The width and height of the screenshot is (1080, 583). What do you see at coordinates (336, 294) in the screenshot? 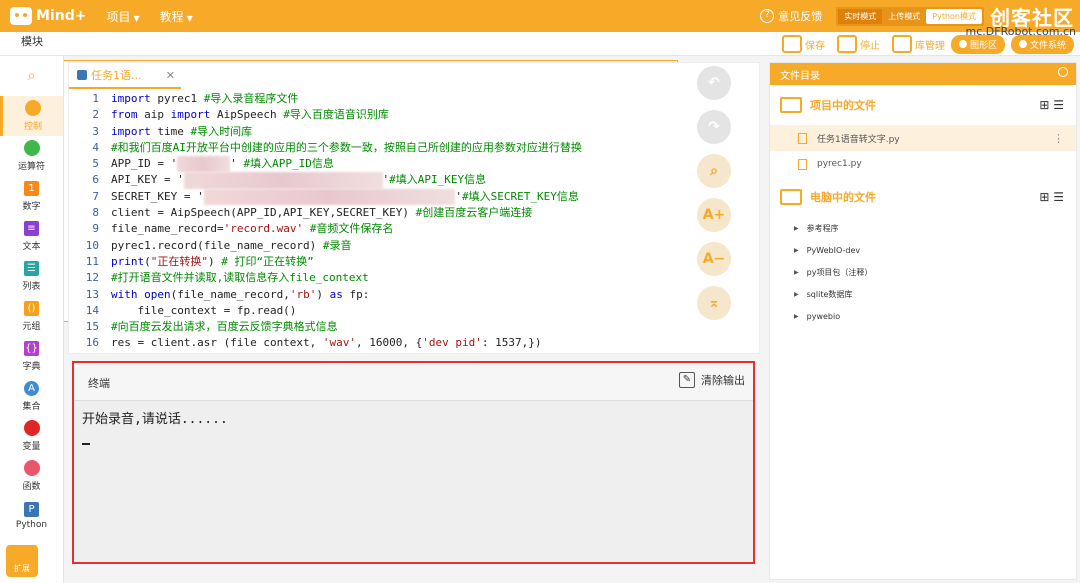
I see `code-token: as` at bounding box center [336, 294].